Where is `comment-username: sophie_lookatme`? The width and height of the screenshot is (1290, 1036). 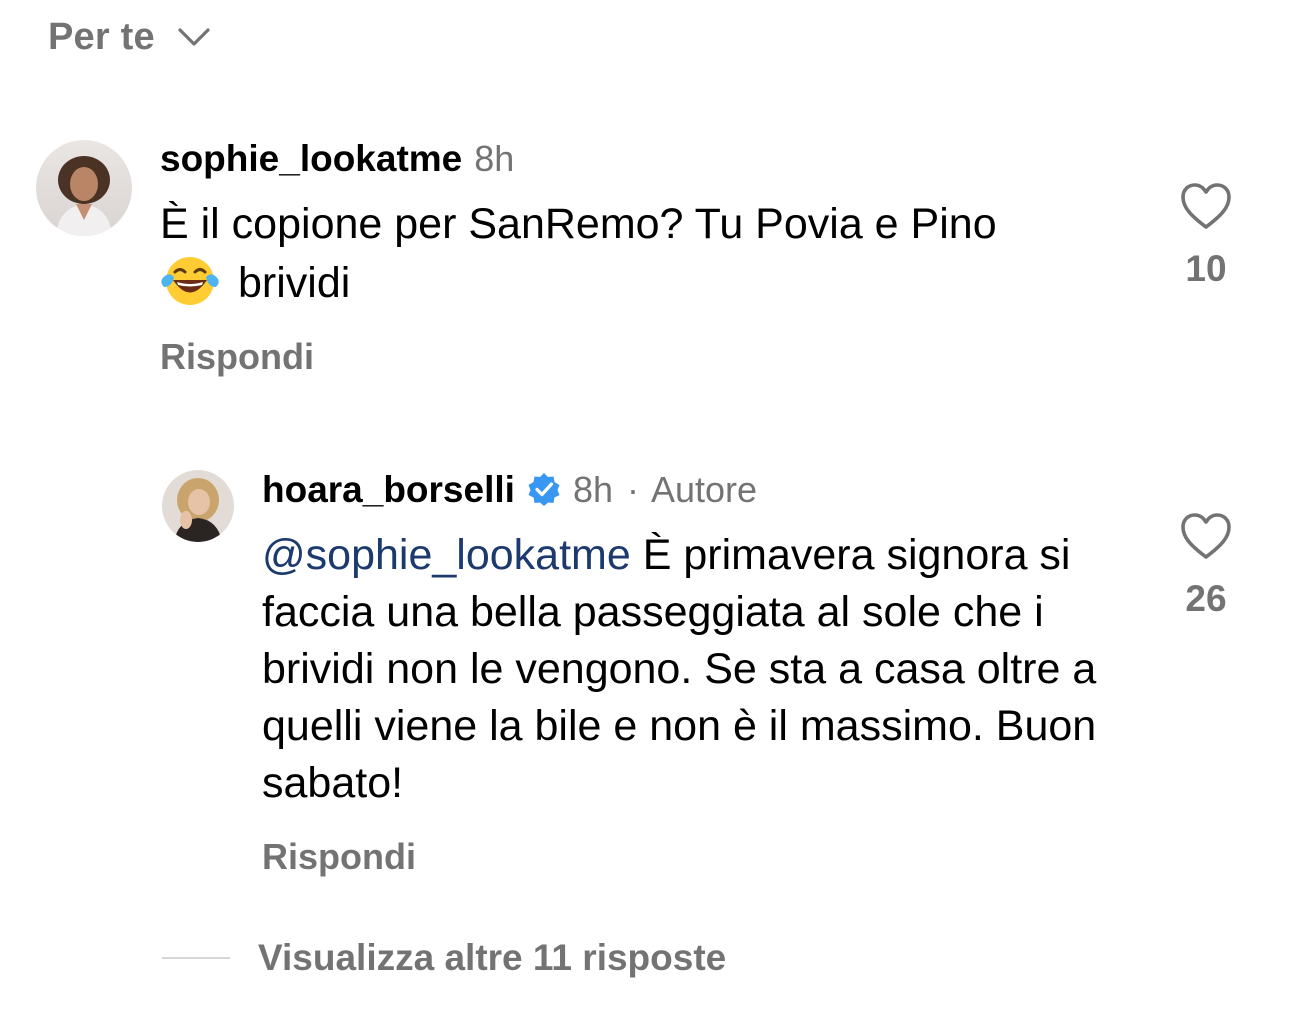 comment-username: sophie_lookatme is located at coordinates (311, 159).